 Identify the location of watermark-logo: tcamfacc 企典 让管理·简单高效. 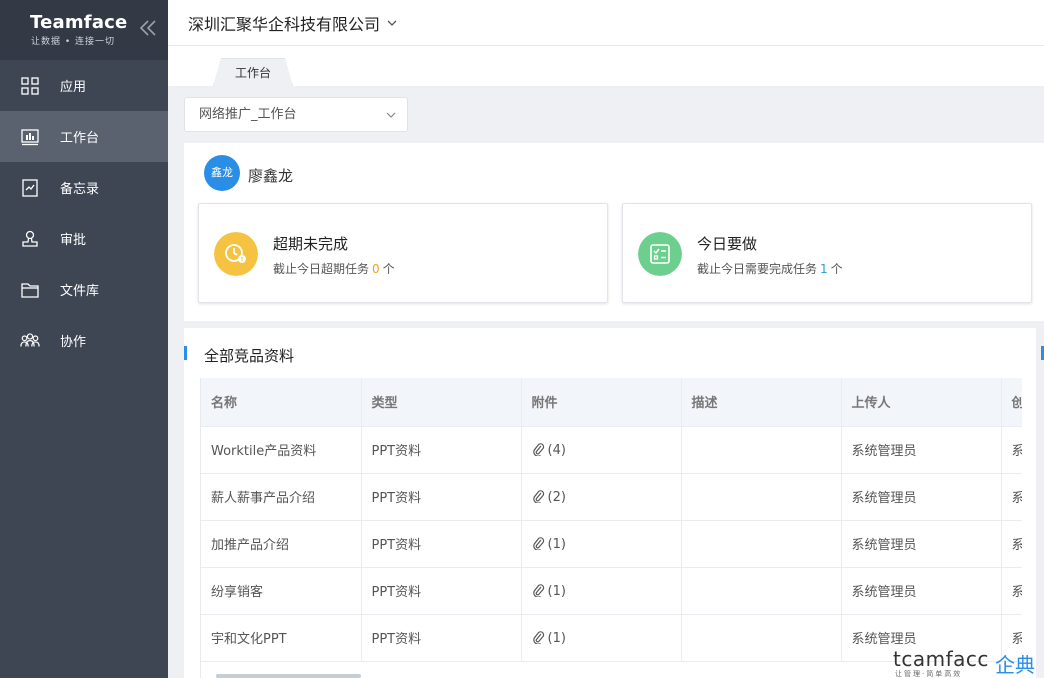
(968, 662).